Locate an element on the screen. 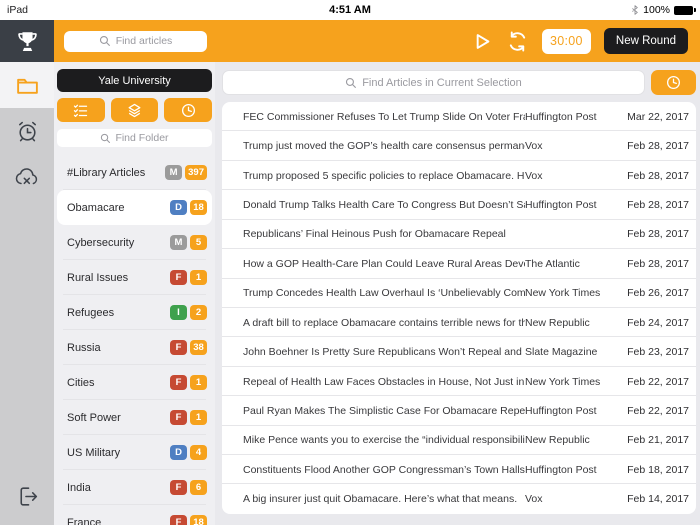 This screenshot has height=525, width=700. folder-badges: M 397 is located at coordinates (186, 172).